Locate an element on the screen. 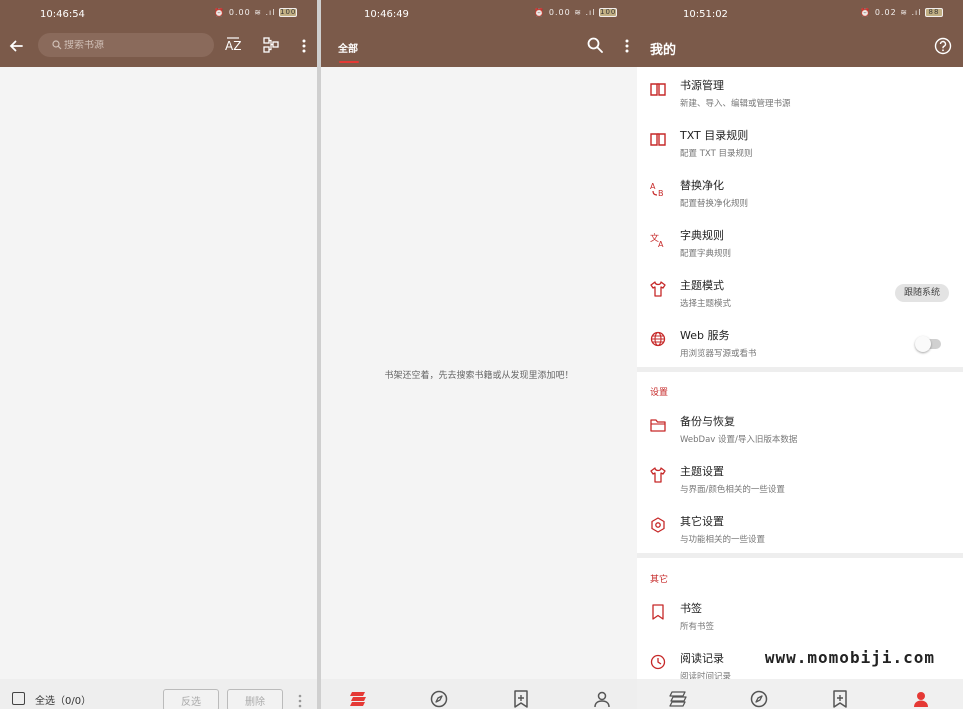 The width and height of the screenshot is (963, 709). app-bar: AZ is located at coordinates (158, 47).